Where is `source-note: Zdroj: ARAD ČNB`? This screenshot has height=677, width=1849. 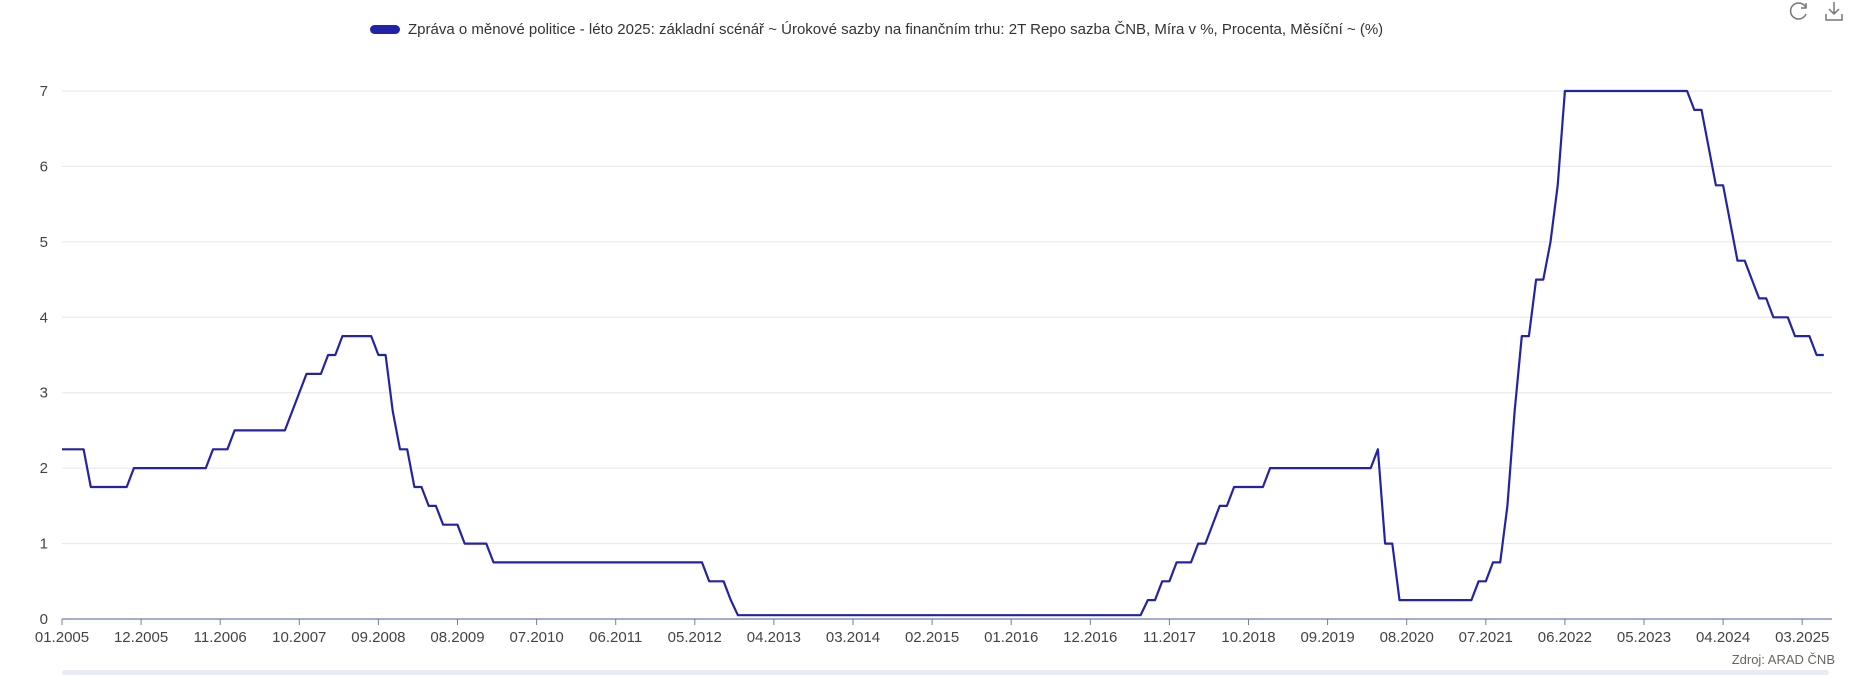 source-note: Zdroj: ARAD ČNB is located at coordinates (1783, 659).